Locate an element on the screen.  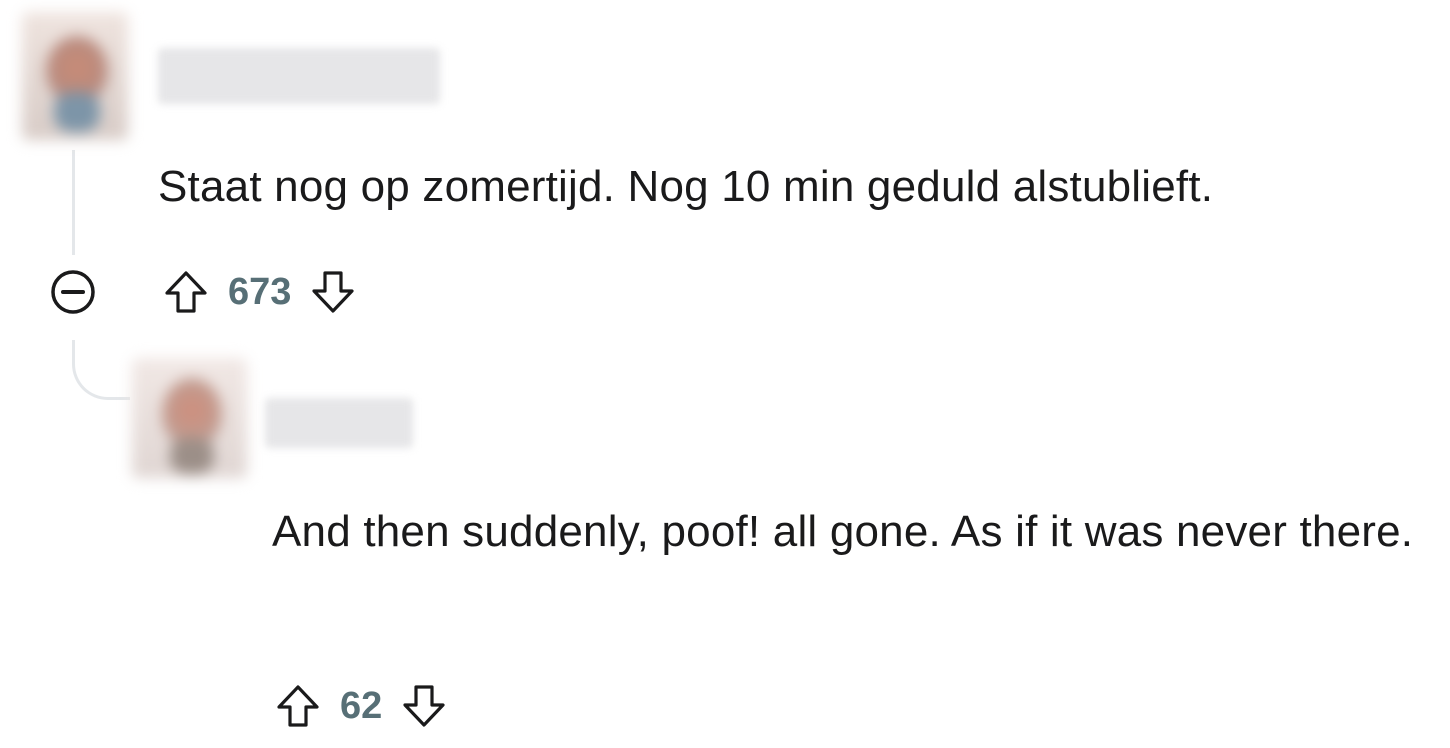
thread-line is located at coordinates (73, 202).